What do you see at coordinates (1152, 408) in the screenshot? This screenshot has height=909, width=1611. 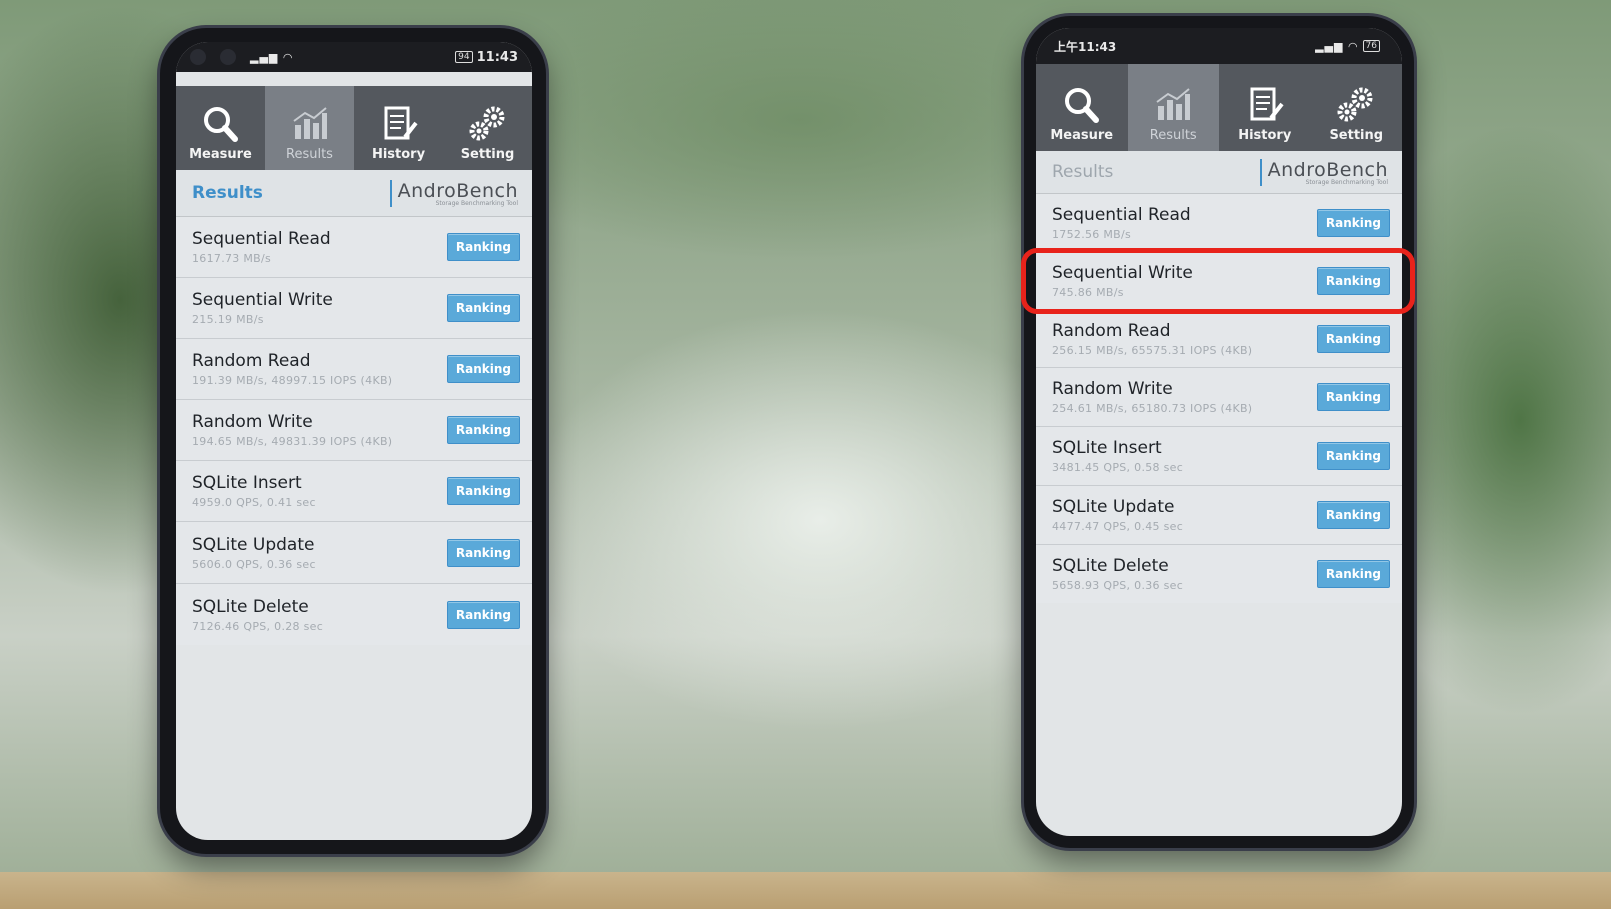 I see `result-value: 254.61 MB/s, 65180.73 IOPS (4KB)` at bounding box center [1152, 408].